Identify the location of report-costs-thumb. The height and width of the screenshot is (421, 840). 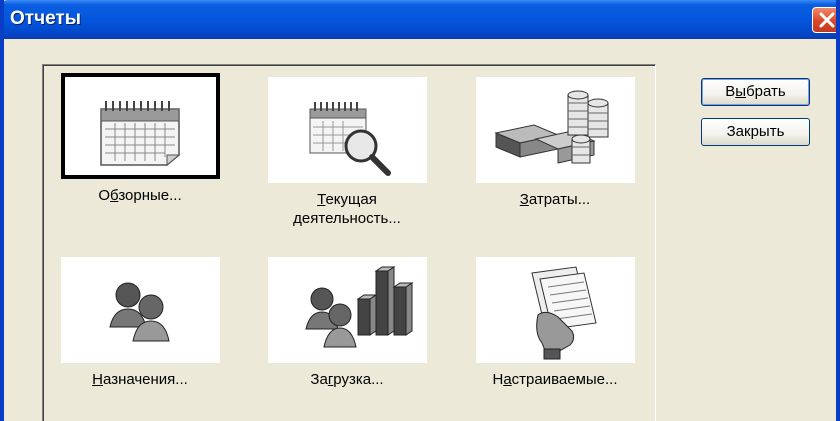
(555, 130).